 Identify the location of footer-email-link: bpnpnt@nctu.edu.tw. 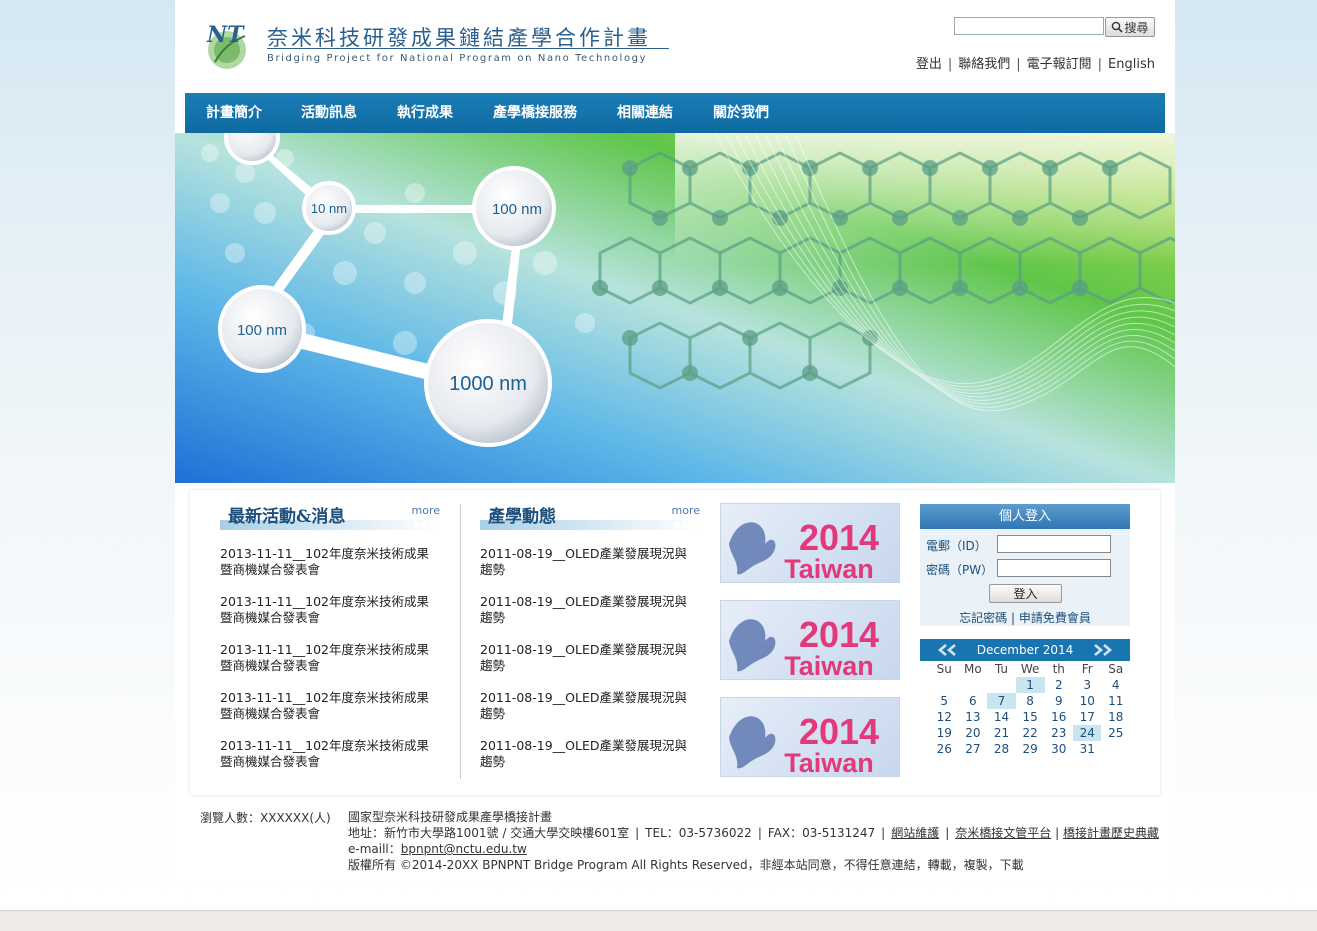
(464, 849).